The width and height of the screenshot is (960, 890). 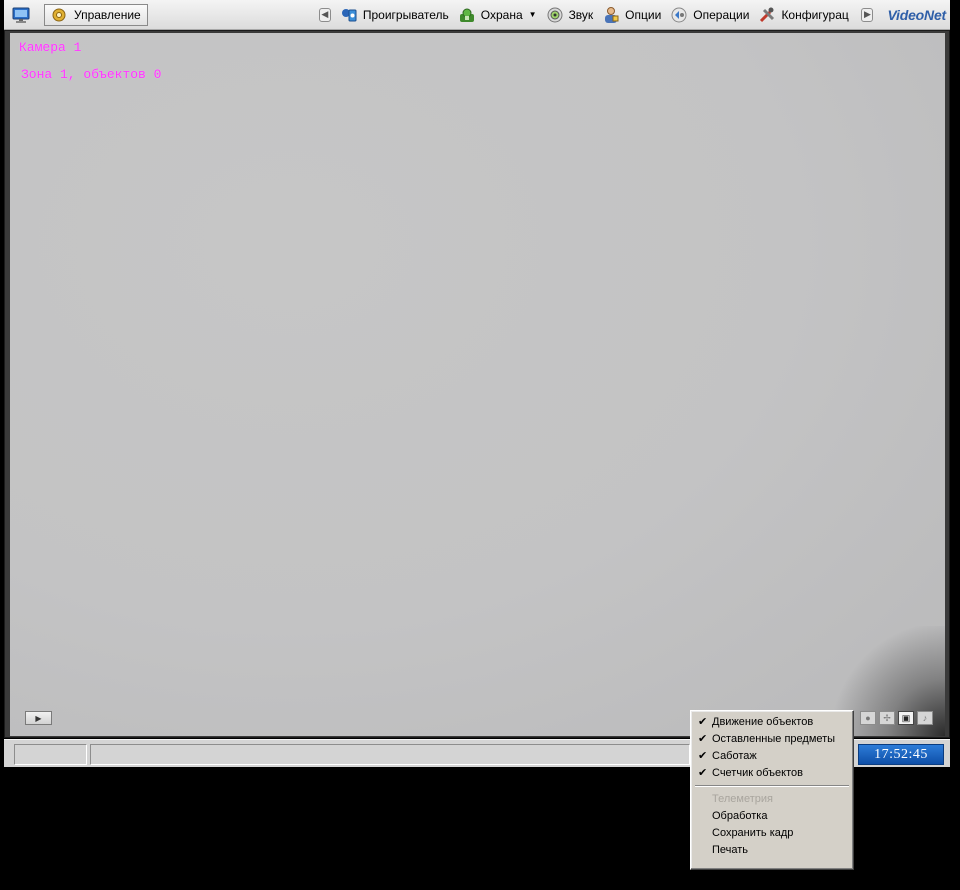 What do you see at coordinates (59, 15) in the screenshot?
I see `gear-icon` at bounding box center [59, 15].